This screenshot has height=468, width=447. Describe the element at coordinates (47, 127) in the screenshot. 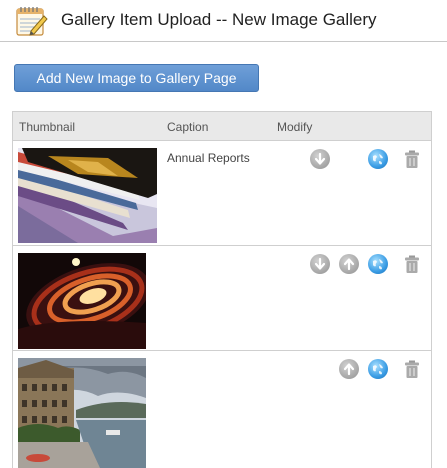

I see `column-header-thumbnail: Thumbnail` at that location.